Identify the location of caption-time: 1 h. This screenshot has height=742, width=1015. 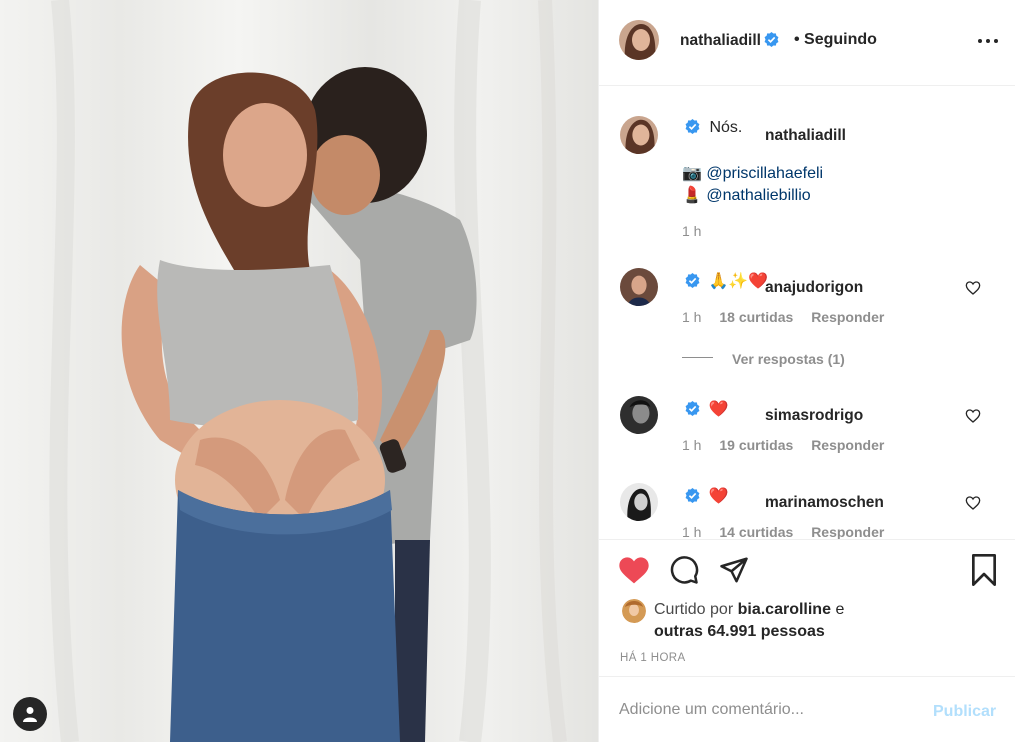
(691, 231).